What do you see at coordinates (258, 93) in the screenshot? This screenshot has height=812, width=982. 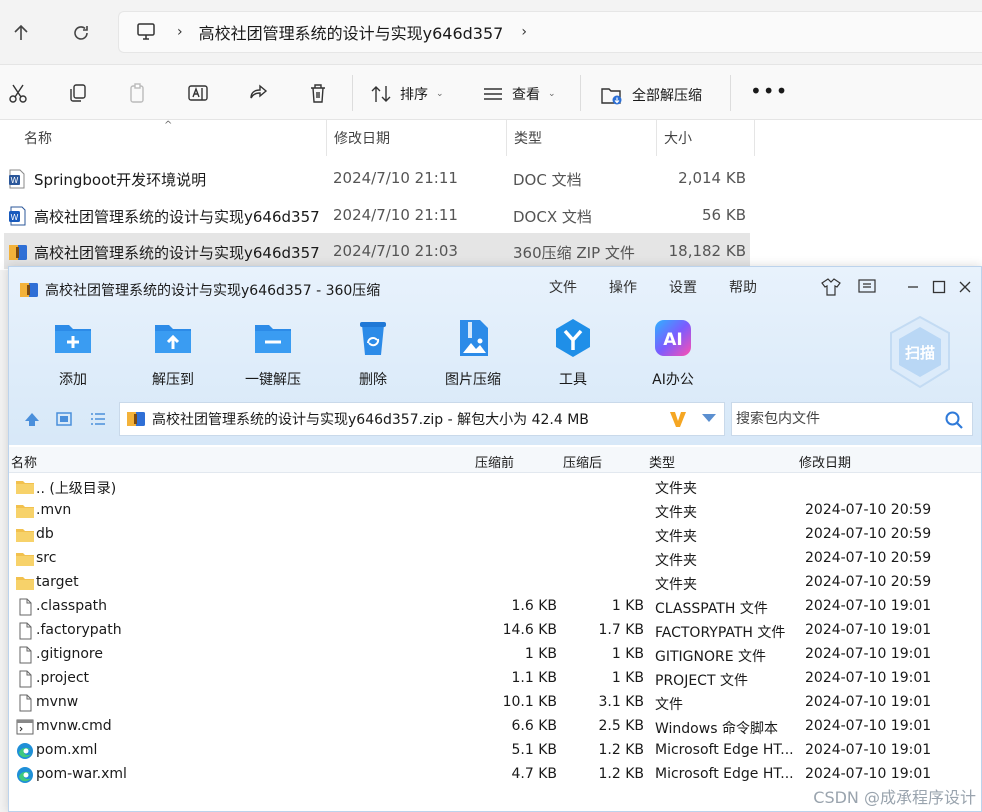 I see `share-icon` at bounding box center [258, 93].